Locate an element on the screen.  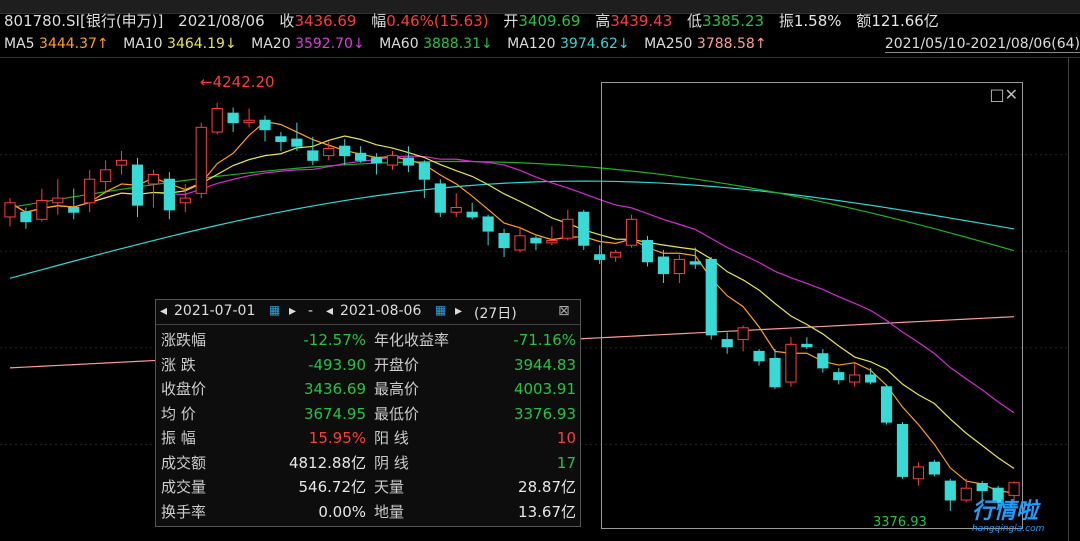
price-axis is located at coordinates (1074, 299).